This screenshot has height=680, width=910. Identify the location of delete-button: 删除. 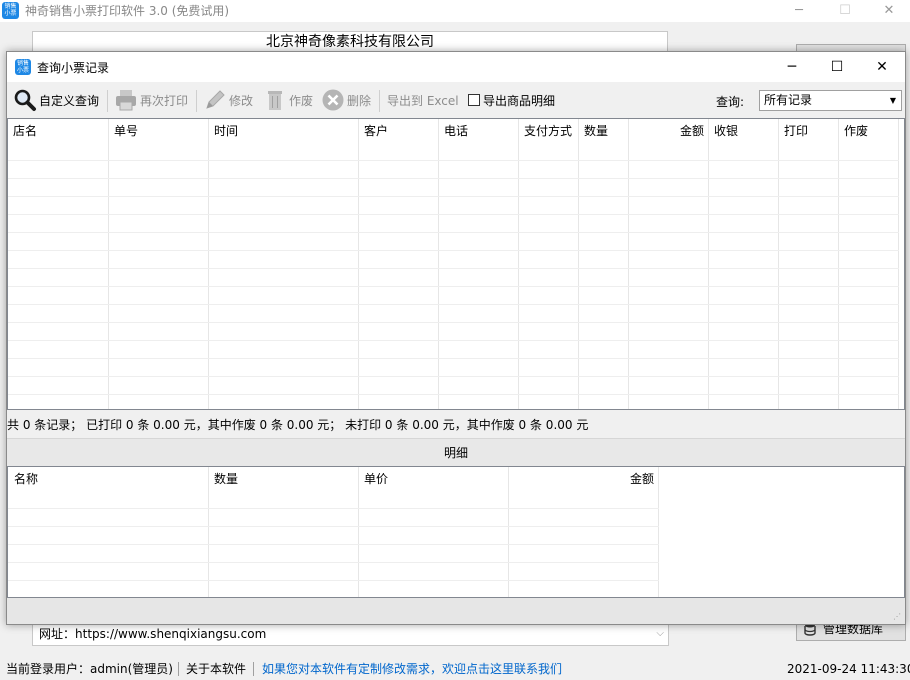
(346, 100).